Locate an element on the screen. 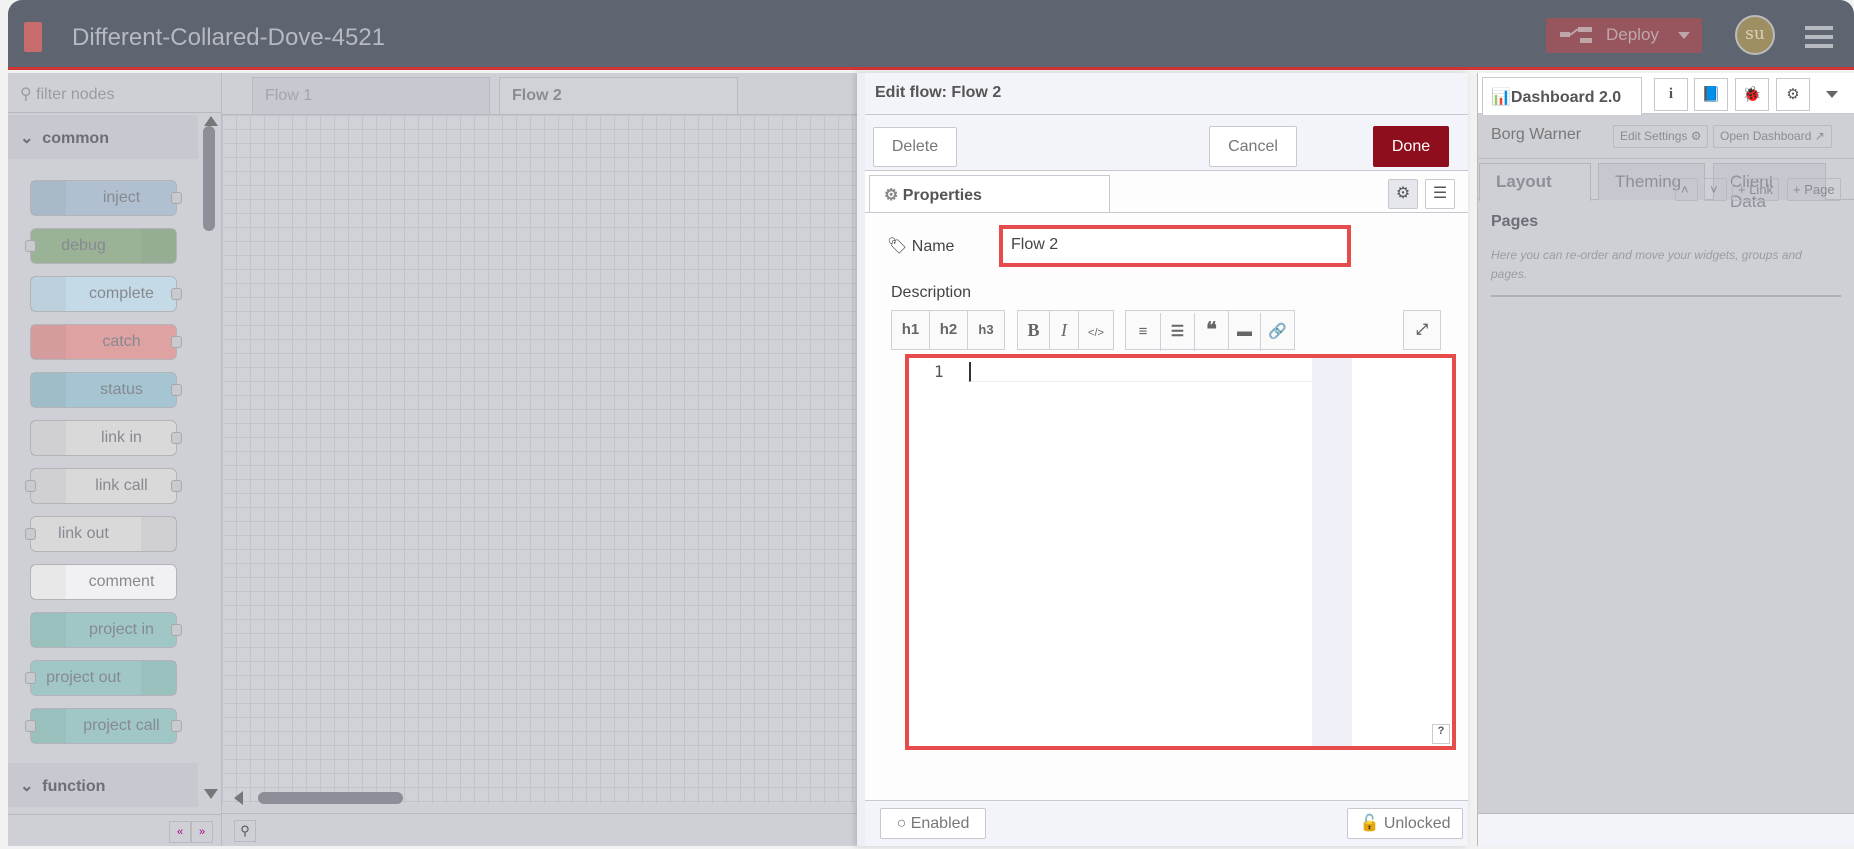 This screenshot has height=849, width=1854. enabled-toggle: ○ Enabled is located at coordinates (933, 823).